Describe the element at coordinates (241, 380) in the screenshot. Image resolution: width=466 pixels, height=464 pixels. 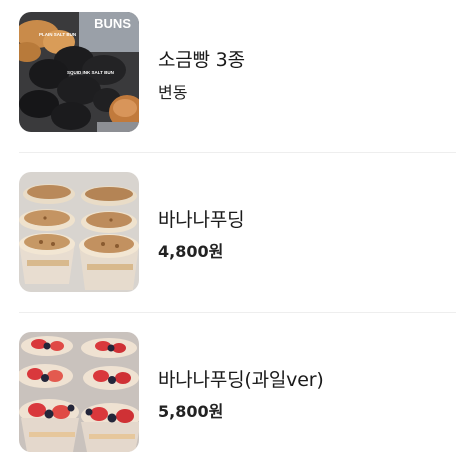
I see `menu-item-name: 바나나푸딩(과일ver)` at that location.